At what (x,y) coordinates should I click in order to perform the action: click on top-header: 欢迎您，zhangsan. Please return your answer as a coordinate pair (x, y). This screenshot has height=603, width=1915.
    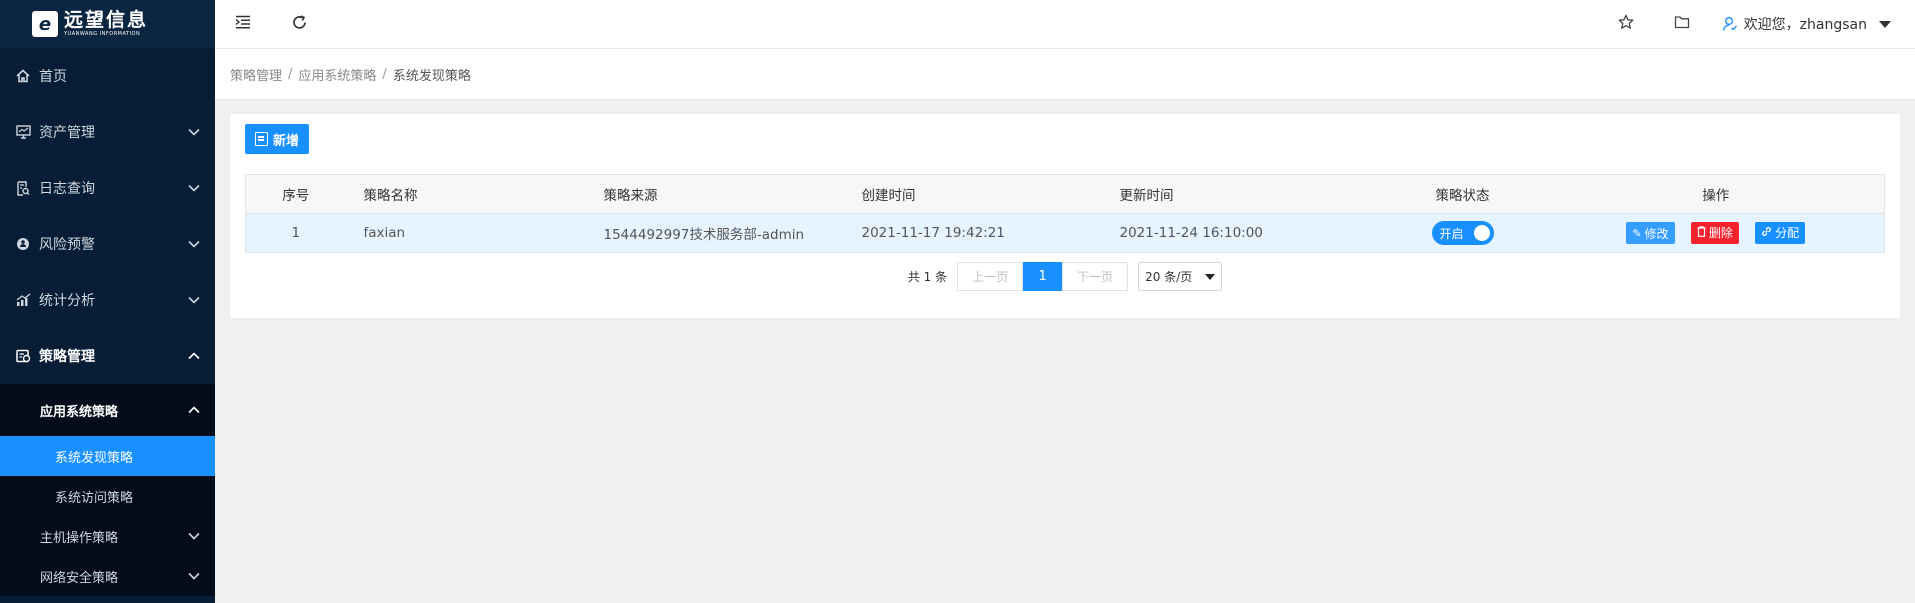
    Looking at the image, I should click on (1065, 24).